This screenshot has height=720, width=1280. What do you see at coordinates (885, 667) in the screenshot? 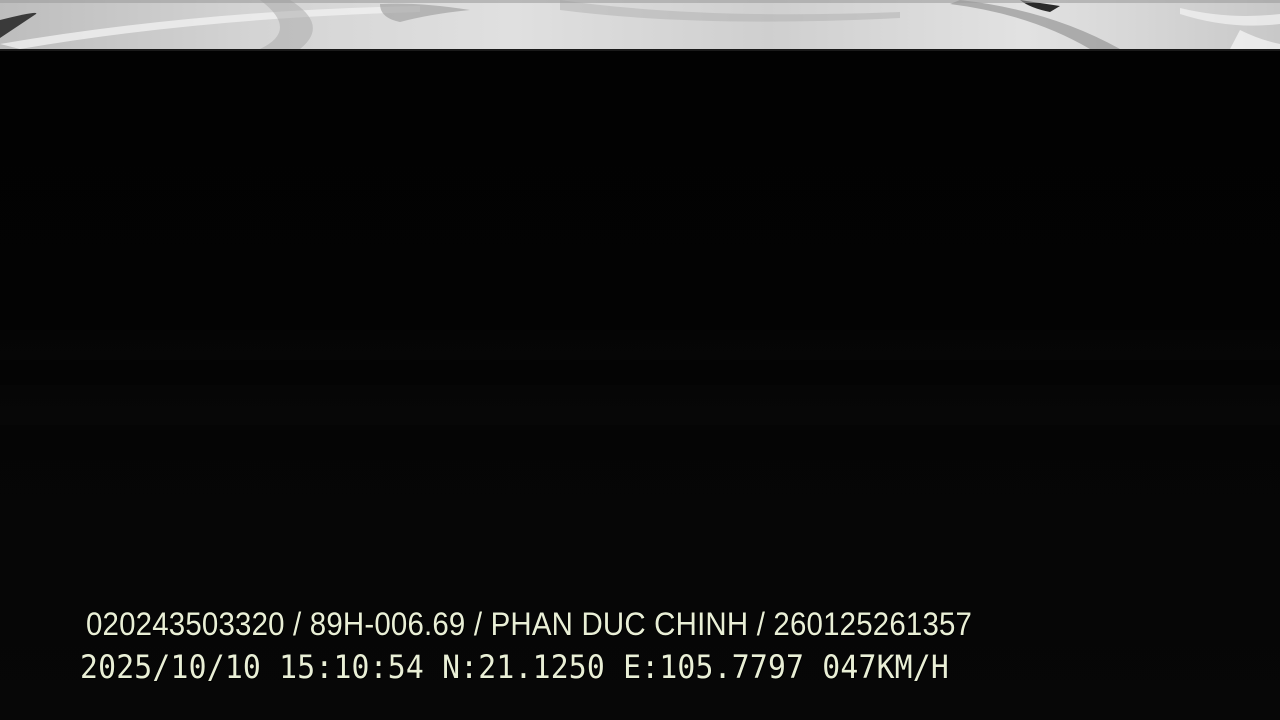
I see `speed-readout: 047KM/H` at bounding box center [885, 667].